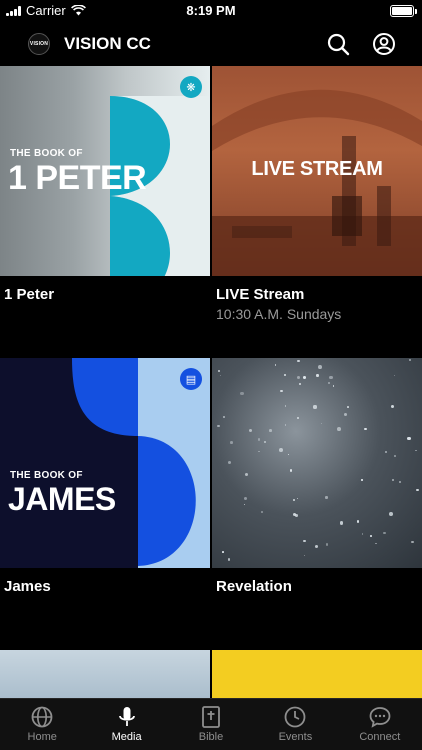 This screenshot has height=750, width=422. What do you see at coordinates (62, 499) in the screenshot?
I see `james-headline: JAMES` at bounding box center [62, 499].